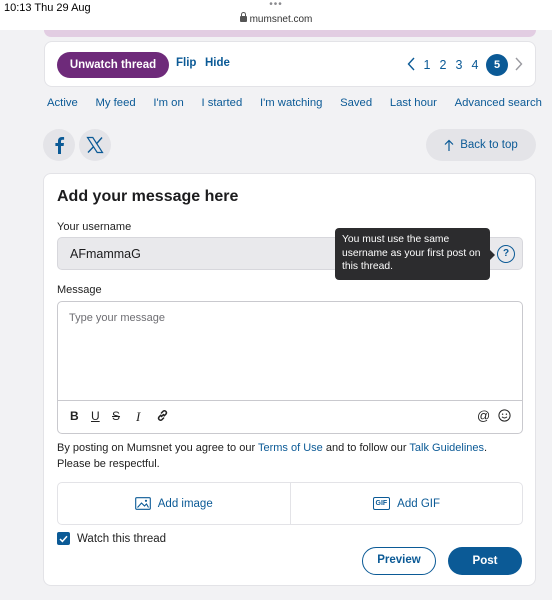  Describe the element at coordinates (290, 417) in the screenshot. I see `formatting-toolbar: B U S I @` at that location.